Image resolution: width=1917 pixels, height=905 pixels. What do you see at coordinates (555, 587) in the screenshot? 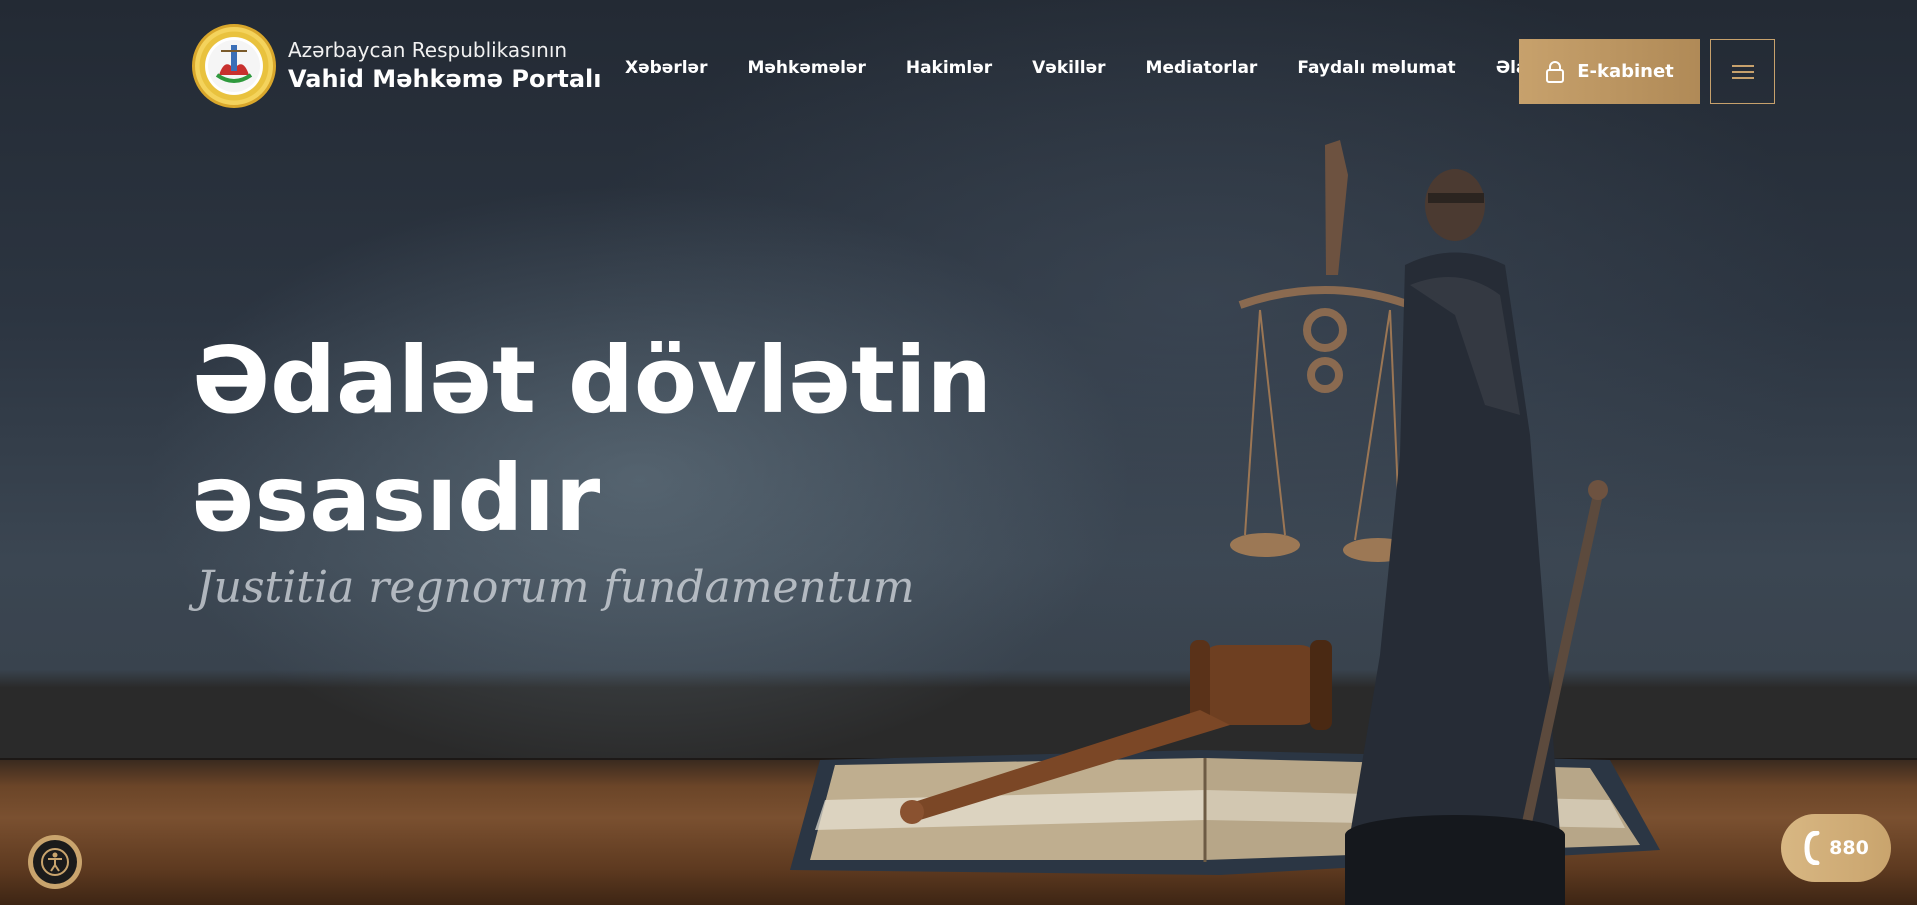
I see `hero-motto: Justitia regnorum fundamentum` at bounding box center [555, 587].